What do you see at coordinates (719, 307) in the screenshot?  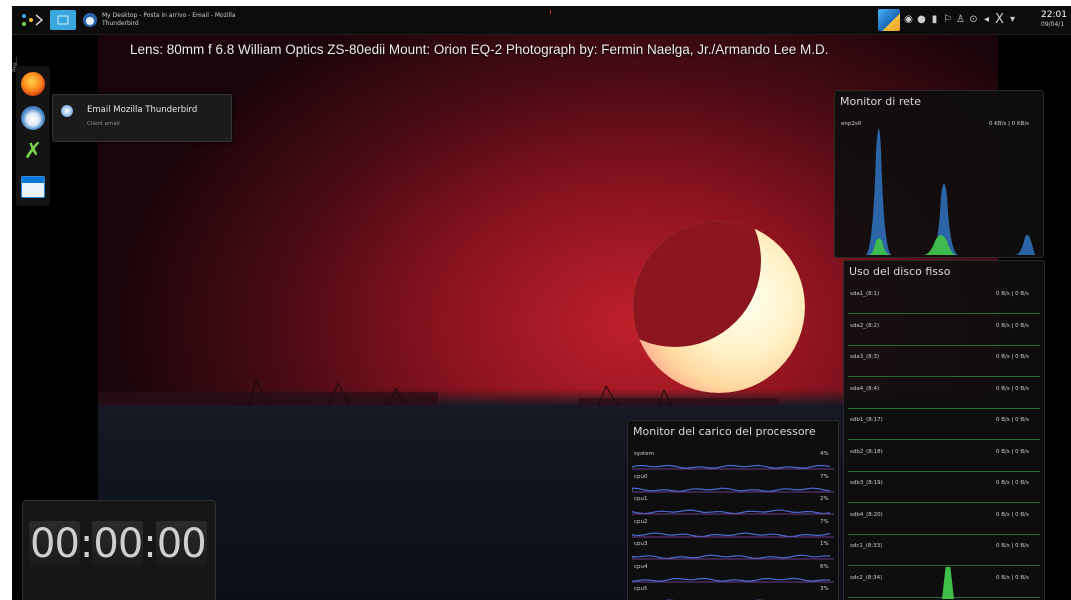 I see `eclipse-sun` at bounding box center [719, 307].